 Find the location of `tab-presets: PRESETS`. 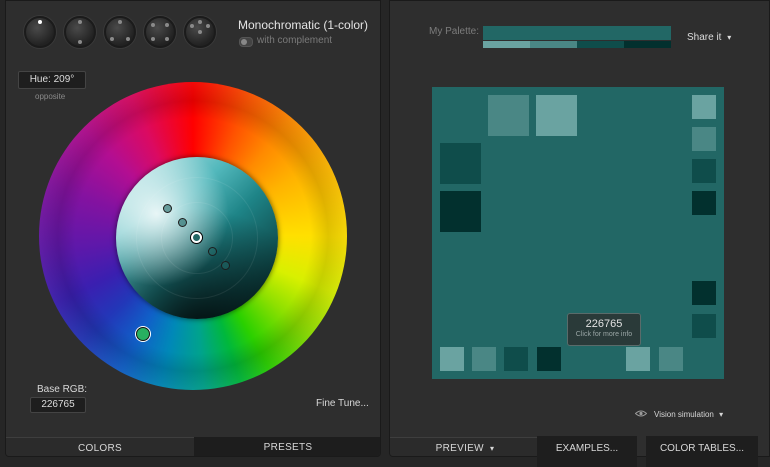

tab-presets: PRESETS is located at coordinates (287, 446).